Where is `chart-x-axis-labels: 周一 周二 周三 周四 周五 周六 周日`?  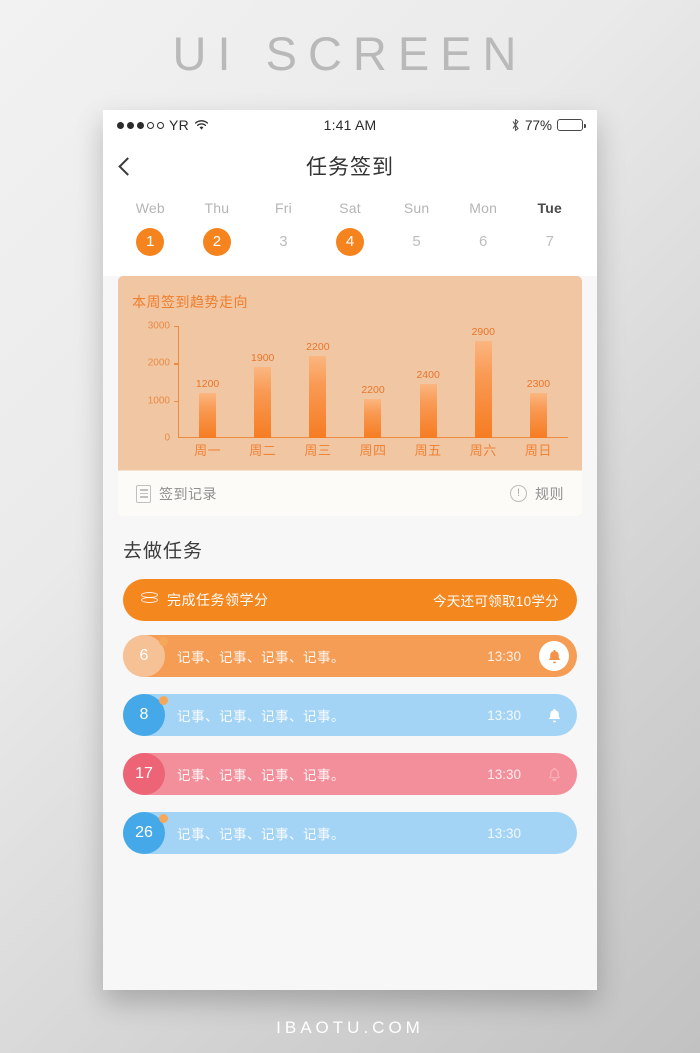
chart-x-axis-labels: 周一 周二 周三 周四 周五 周六 周日 is located at coordinates (373, 450).